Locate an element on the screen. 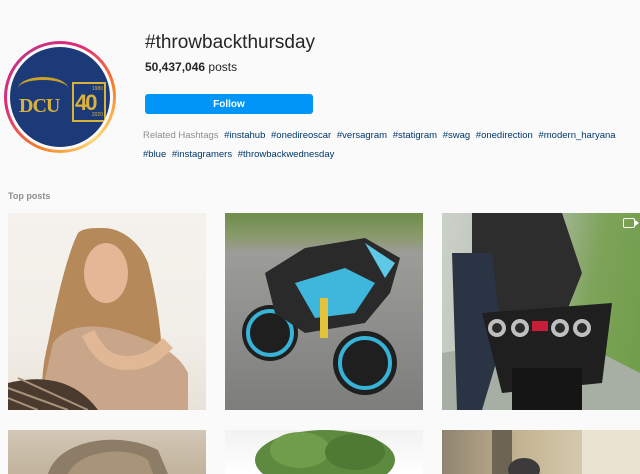 Image resolution: width=640 pixels, height=474 pixels. reel-icon is located at coordinates (631, 223).